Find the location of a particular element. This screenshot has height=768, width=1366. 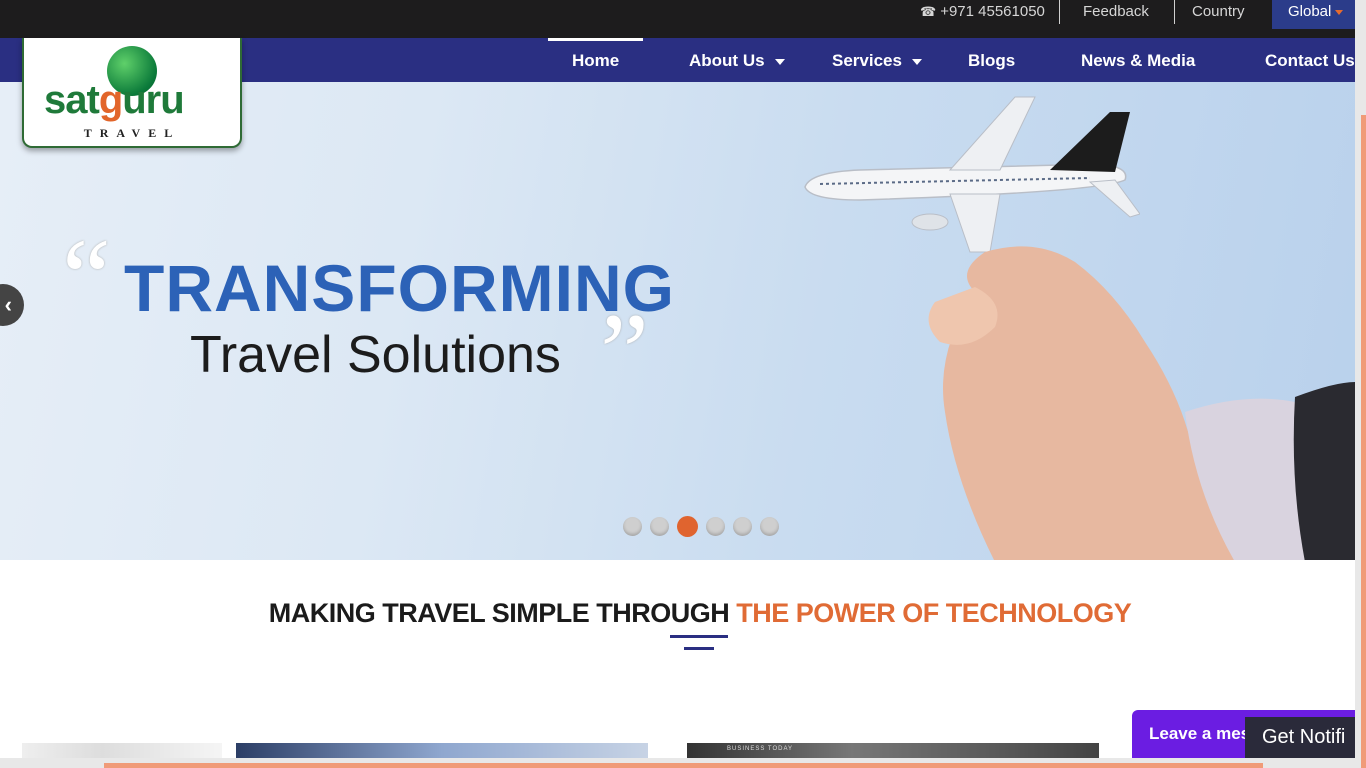

nav-item-label: Contact Us is located at coordinates (1310, 60).